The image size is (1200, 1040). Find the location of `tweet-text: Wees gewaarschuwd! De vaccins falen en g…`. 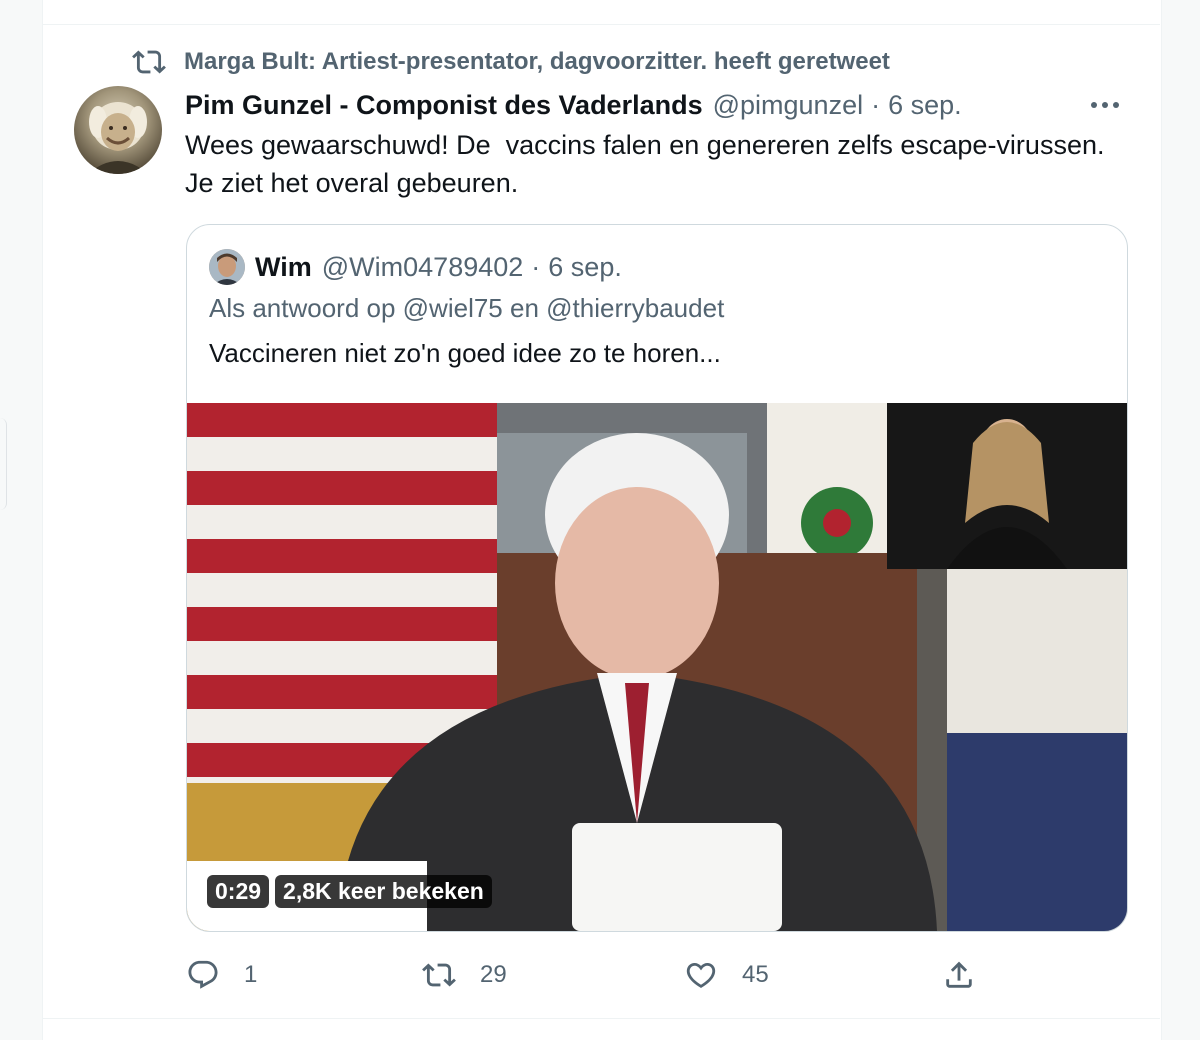

tweet-text: Wees gewaarschuwd! De vaccins falen en g… is located at coordinates (665, 164).